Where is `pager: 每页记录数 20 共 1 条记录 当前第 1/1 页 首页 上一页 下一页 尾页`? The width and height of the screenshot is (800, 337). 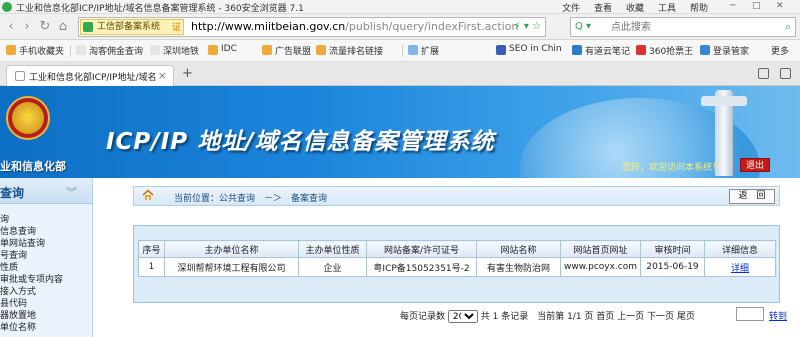 pager: 每页记录数 20 共 1 条记录 当前第 1/1 页 首页 上一页 下一页 尾页 is located at coordinates (547, 316).